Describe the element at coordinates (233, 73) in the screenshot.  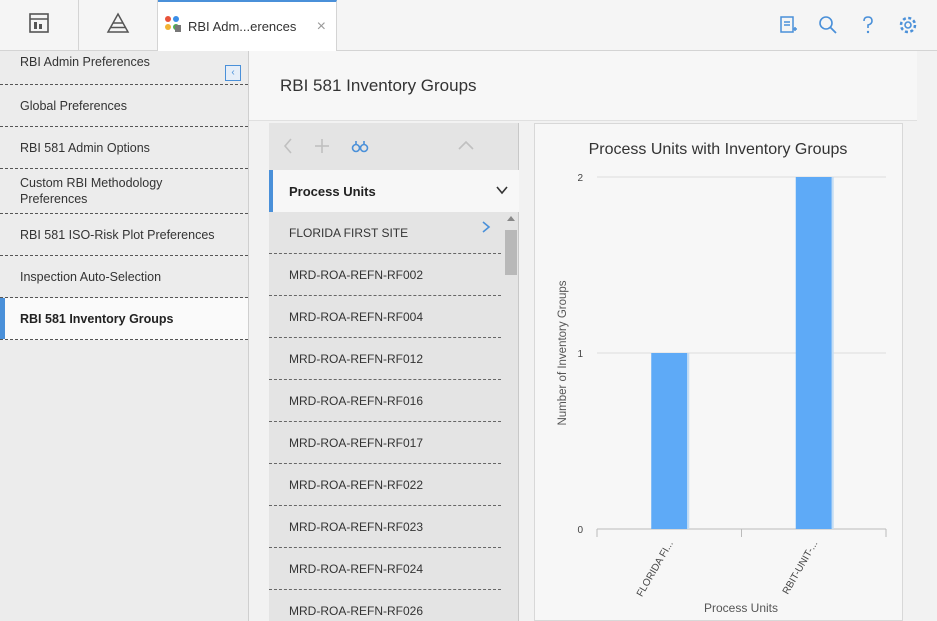
I see `collapse-sidebar-icon: ‹` at that location.